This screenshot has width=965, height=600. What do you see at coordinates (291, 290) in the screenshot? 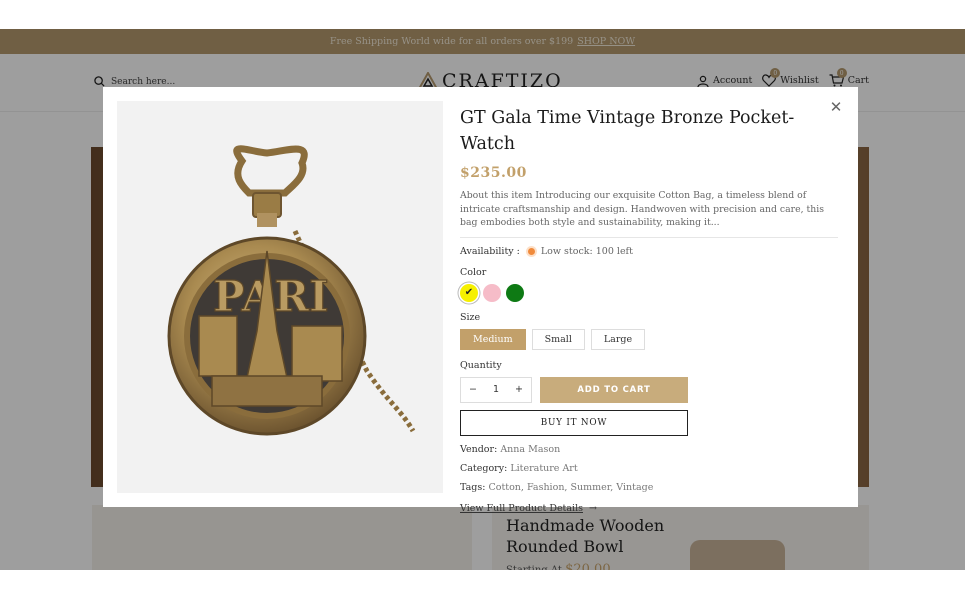
I see `pocket-watch-image: PARI` at bounding box center [291, 290].